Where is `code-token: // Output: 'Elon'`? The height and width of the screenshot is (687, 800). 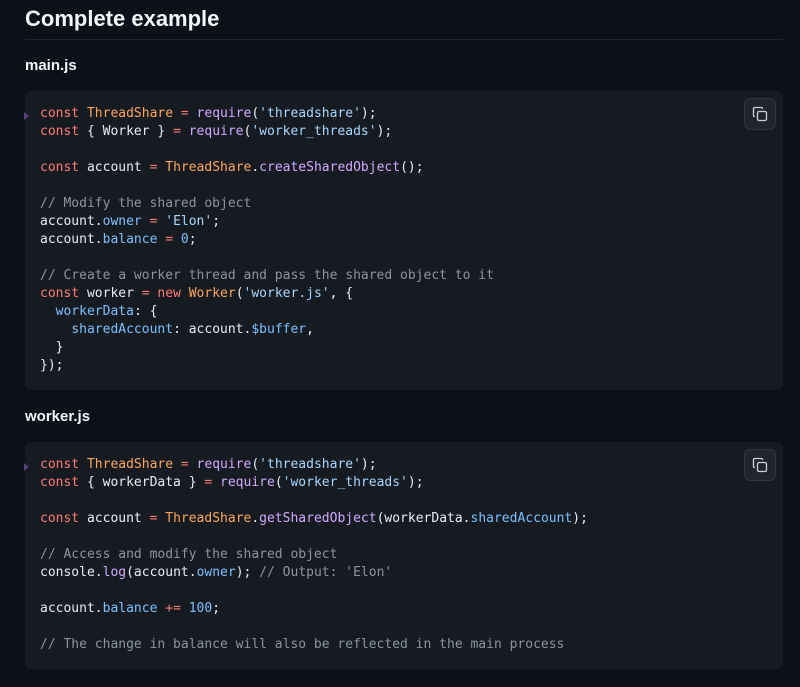 code-token: // Output: 'Elon' is located at coordinates (326, 572).